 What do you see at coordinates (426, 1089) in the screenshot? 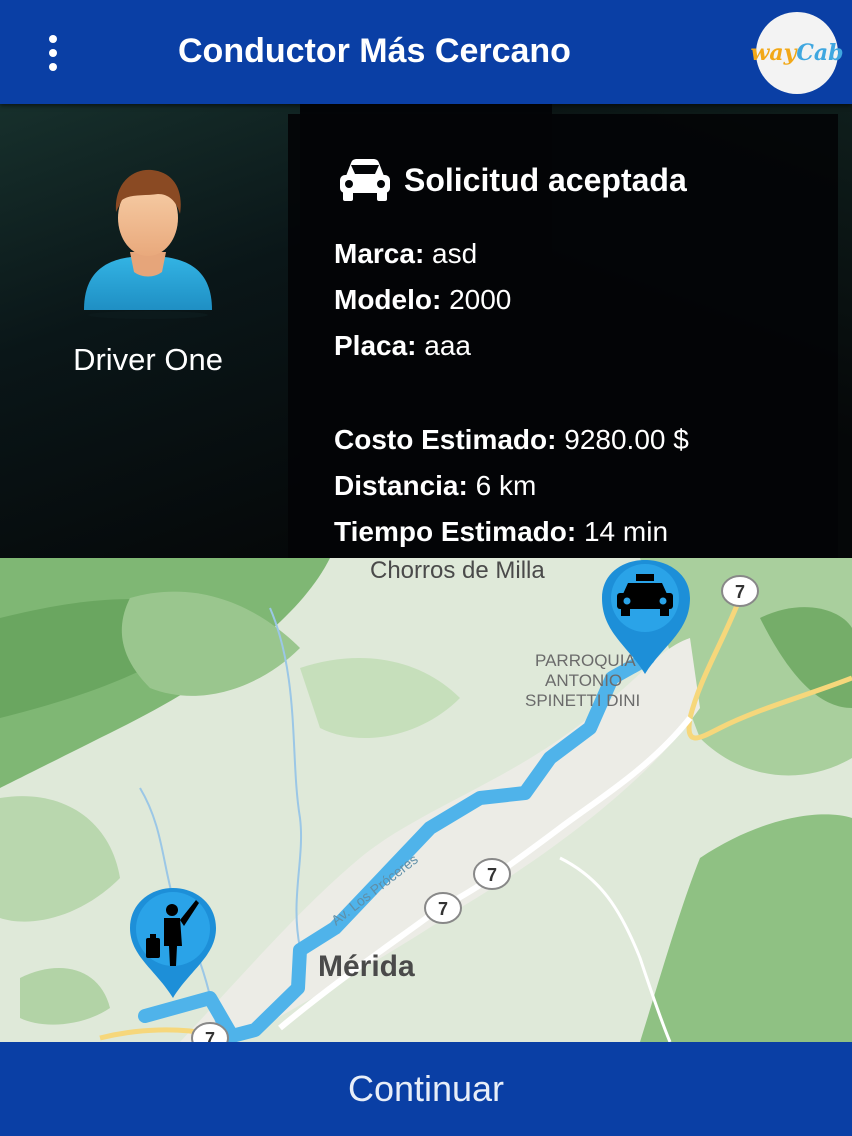
I see `continue-button: Continuar` at bounding box center [426, 1089].